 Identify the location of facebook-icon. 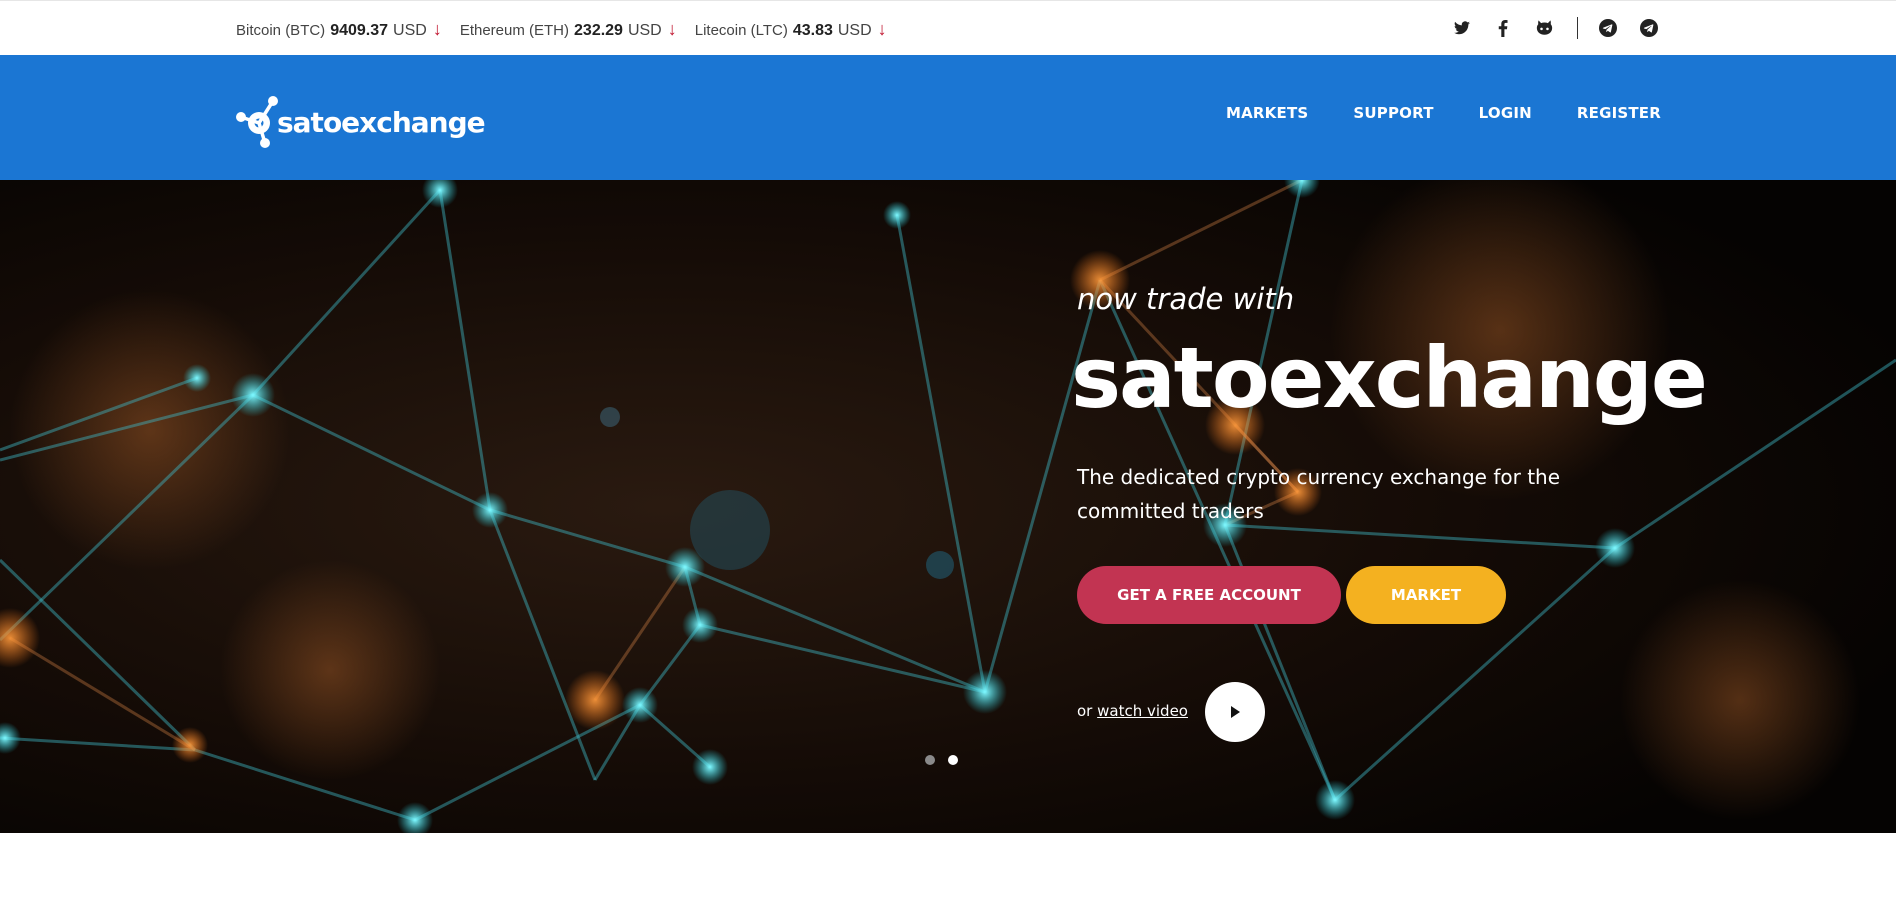
(1503, 28).